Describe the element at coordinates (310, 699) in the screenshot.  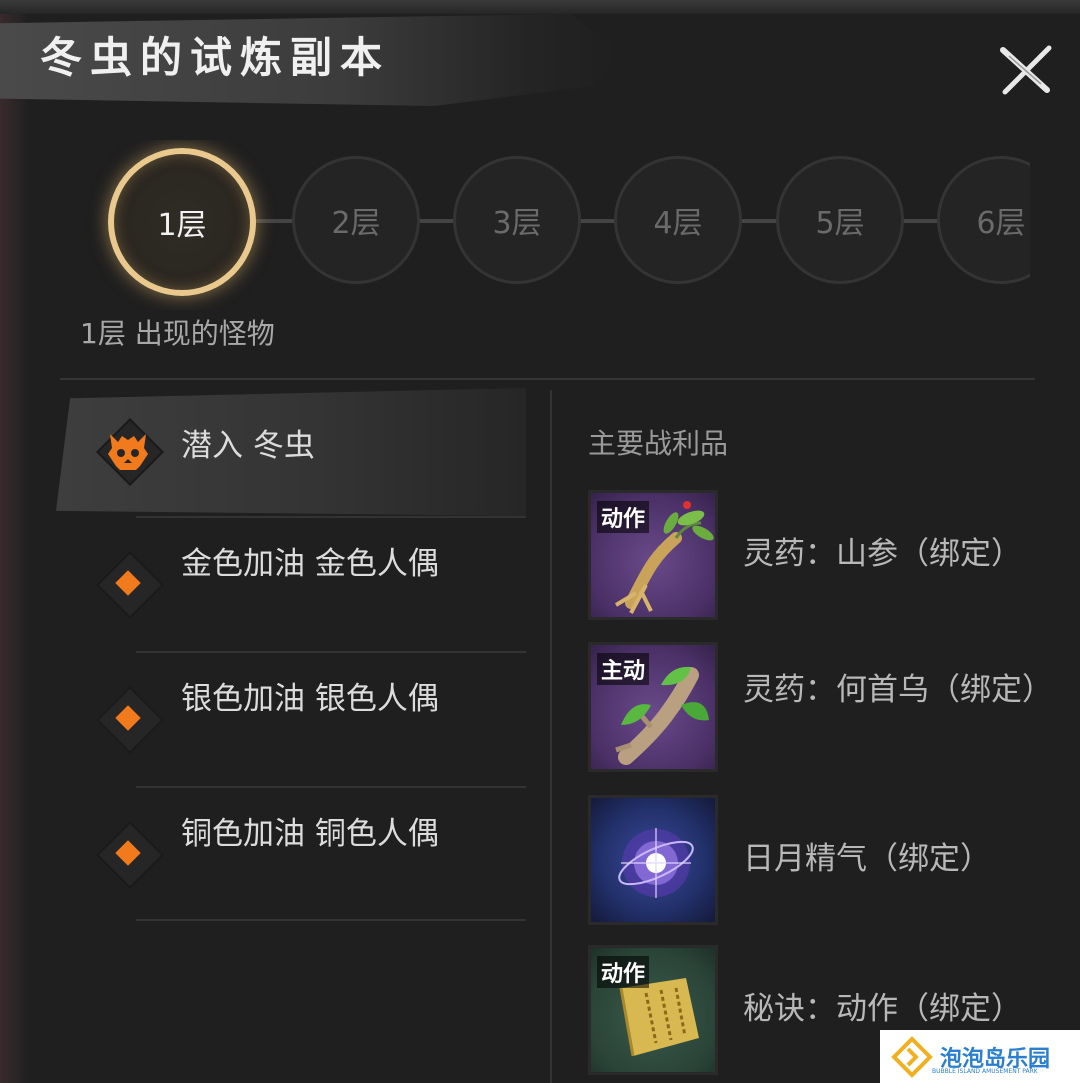
I see `monster-name: 银色加油 银色人偶` at that location.